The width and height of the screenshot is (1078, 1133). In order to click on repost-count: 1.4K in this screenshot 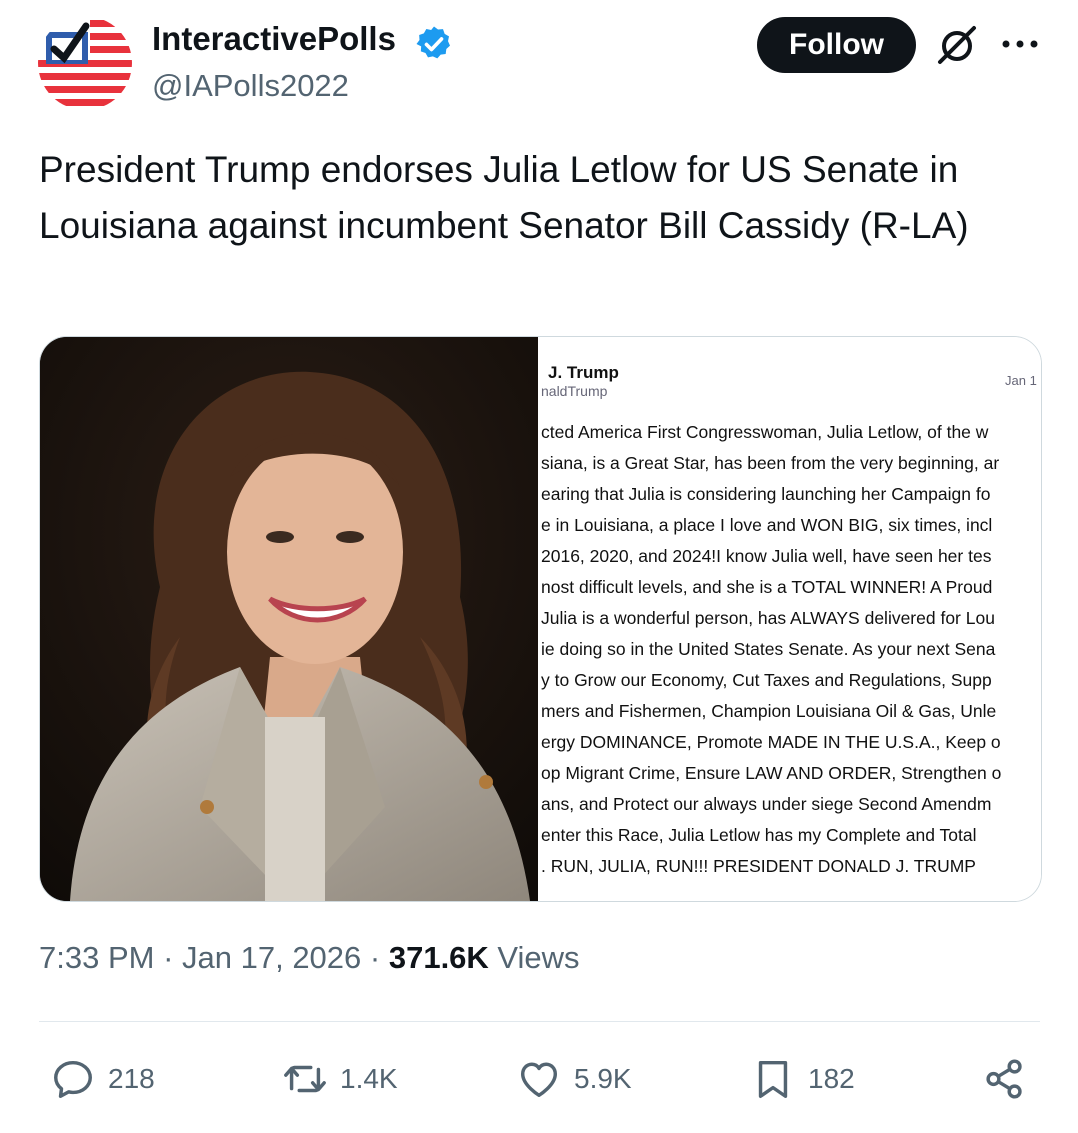, I will do `click(369, 1078)`.